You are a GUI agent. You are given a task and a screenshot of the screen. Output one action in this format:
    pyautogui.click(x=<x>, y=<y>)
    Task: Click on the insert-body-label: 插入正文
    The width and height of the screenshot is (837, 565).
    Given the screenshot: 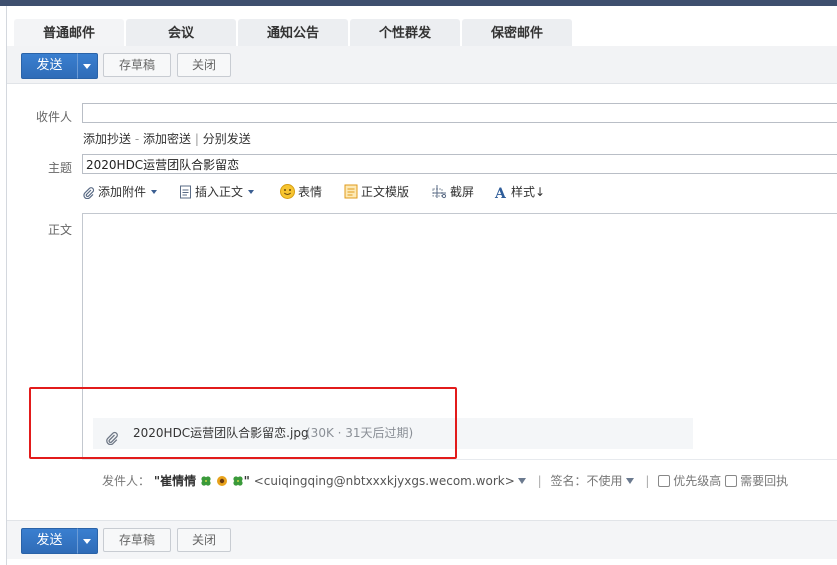 What is the action you would take?
    pyautogui.click(x=219, y=192)
    